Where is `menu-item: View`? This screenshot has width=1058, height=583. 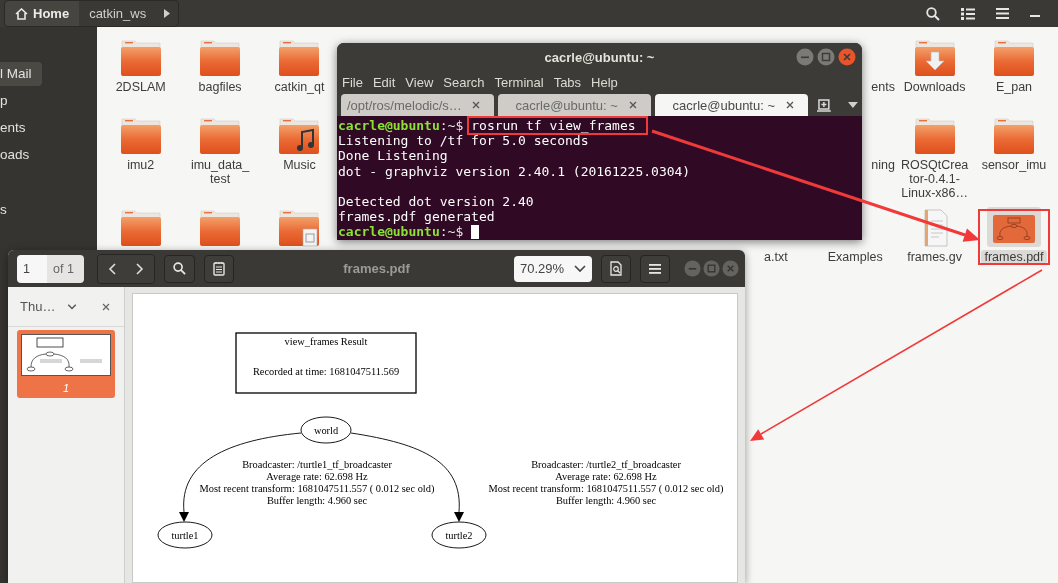 menu-item: View is located at coordinates (419, 82).